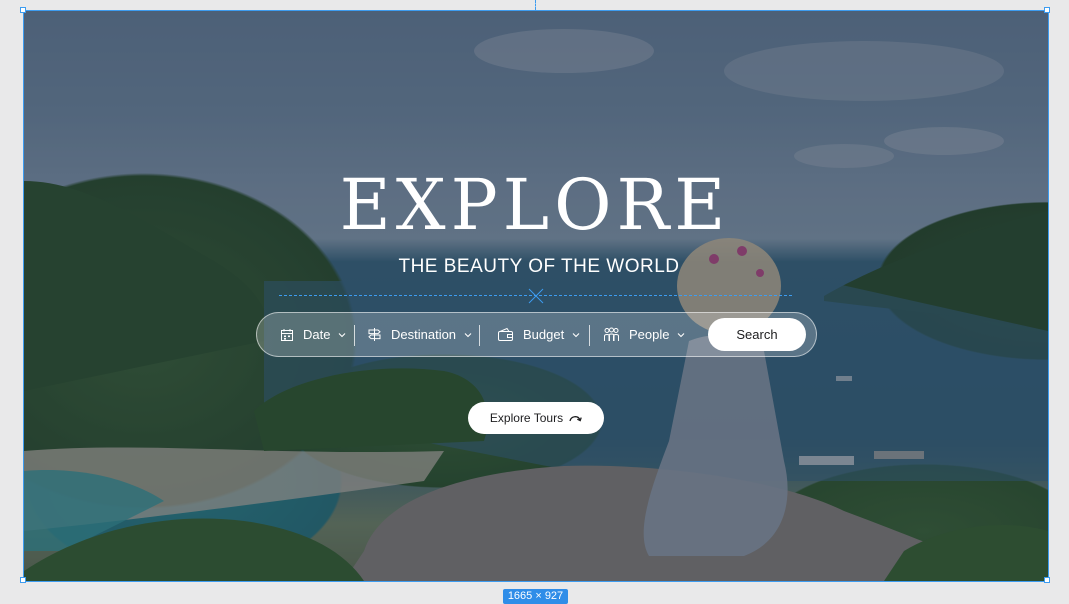 The height and width of the screenshot is (604, 1069). I want to click on date-label: Date, so click(317, 334).